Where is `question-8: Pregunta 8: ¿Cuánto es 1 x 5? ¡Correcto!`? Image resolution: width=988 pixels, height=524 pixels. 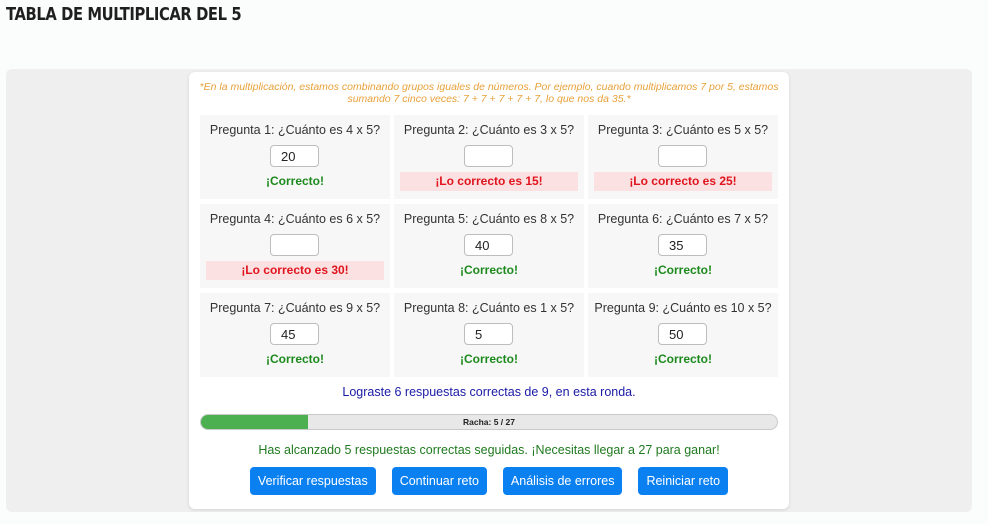
question-8: Pregunta 8: ¿Cuánto es 1 x 5? ¡Correcto! is located at coordinates (489, 335).